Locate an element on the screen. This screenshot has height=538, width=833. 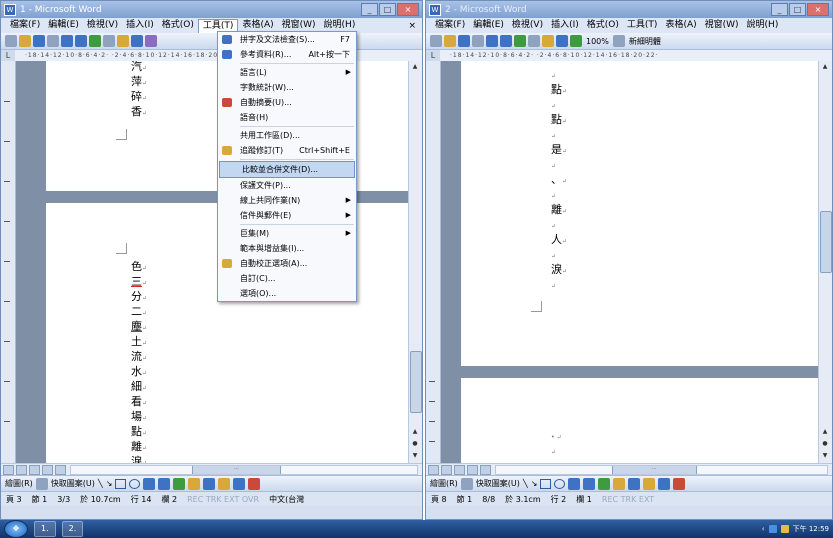
menu-item: 視窗(W) is located at coordinates (722, 25).